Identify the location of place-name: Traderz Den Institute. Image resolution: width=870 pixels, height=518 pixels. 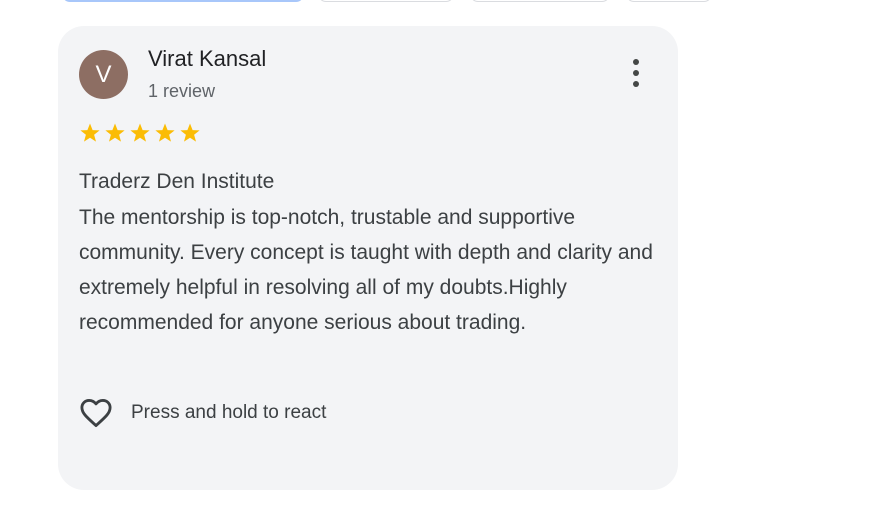
(177, 181).